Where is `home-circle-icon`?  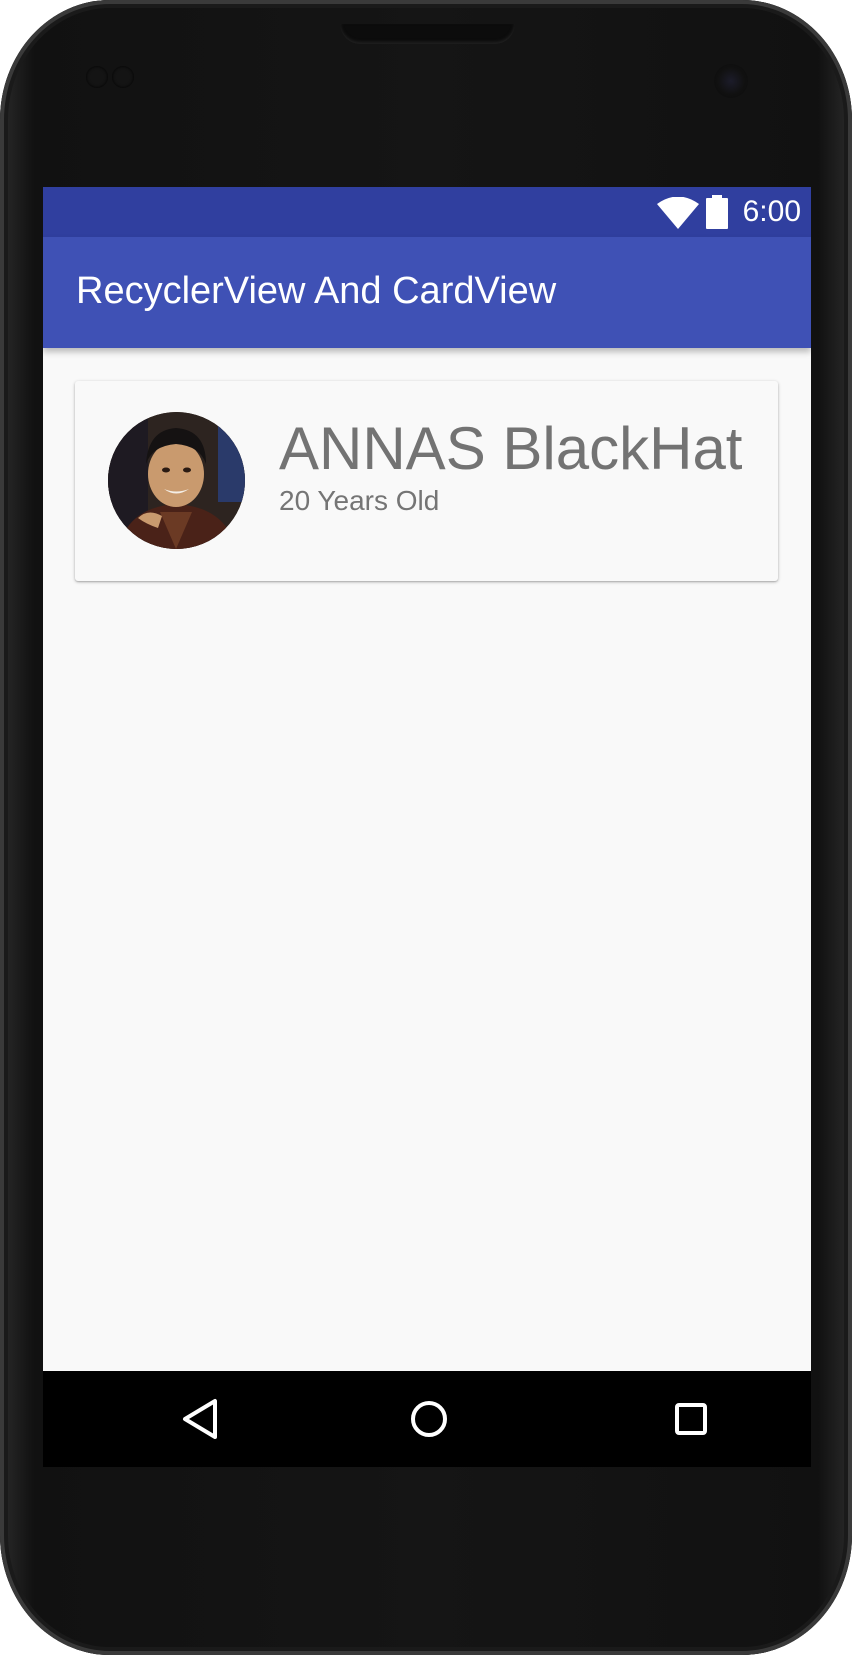 home-circle-icon is located at coordinates (429, 1419).